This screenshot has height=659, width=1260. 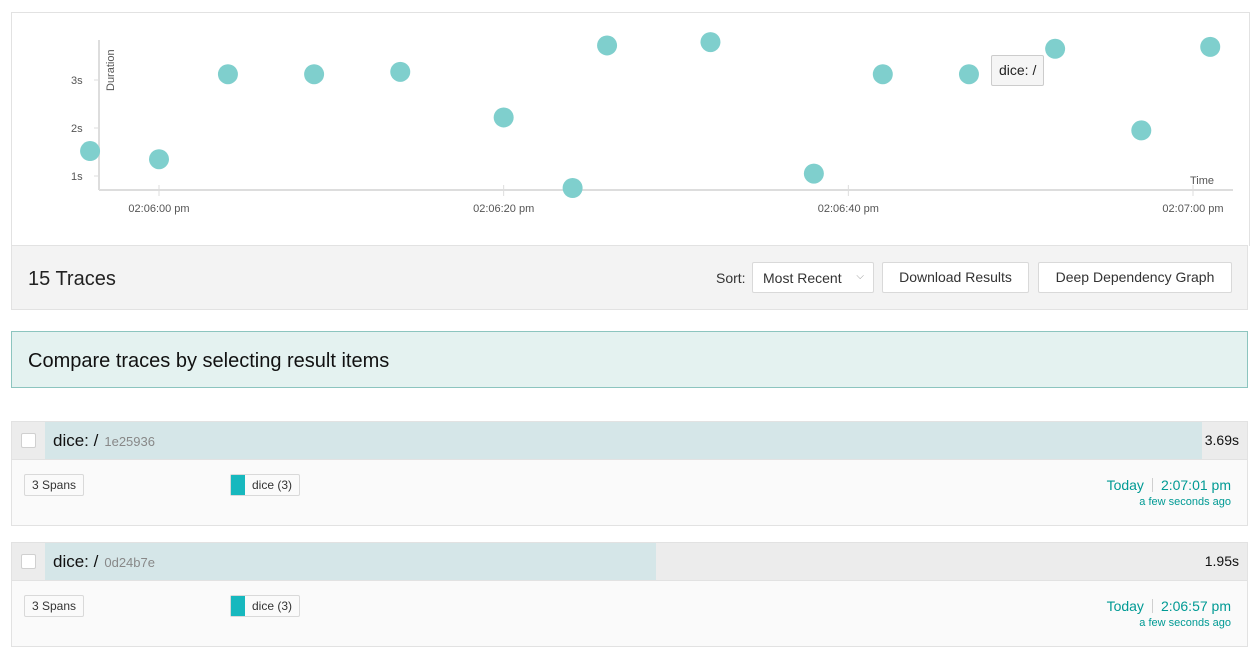 I want to click on x-tick-label: 02:06:20 pm, so click(x=503, y=209).